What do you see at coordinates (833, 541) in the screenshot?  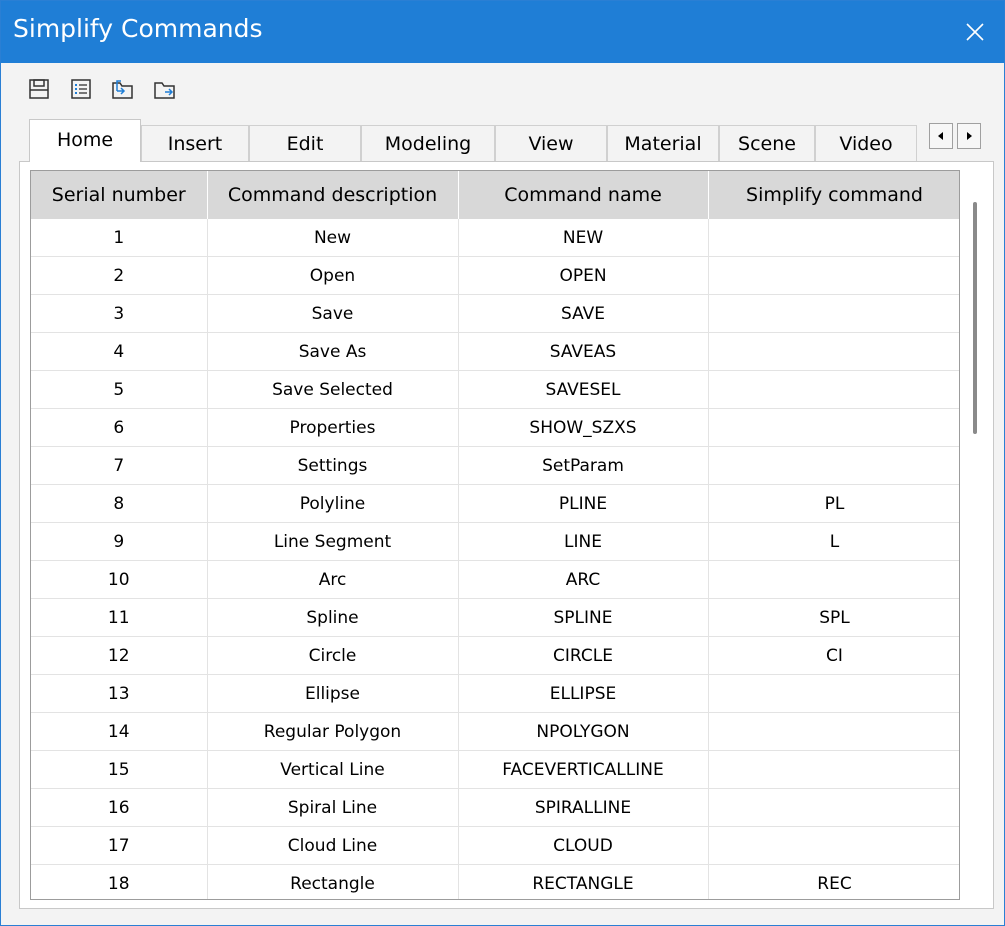 I see `simplify-command-cell: L` at bounding box center [833, 541].